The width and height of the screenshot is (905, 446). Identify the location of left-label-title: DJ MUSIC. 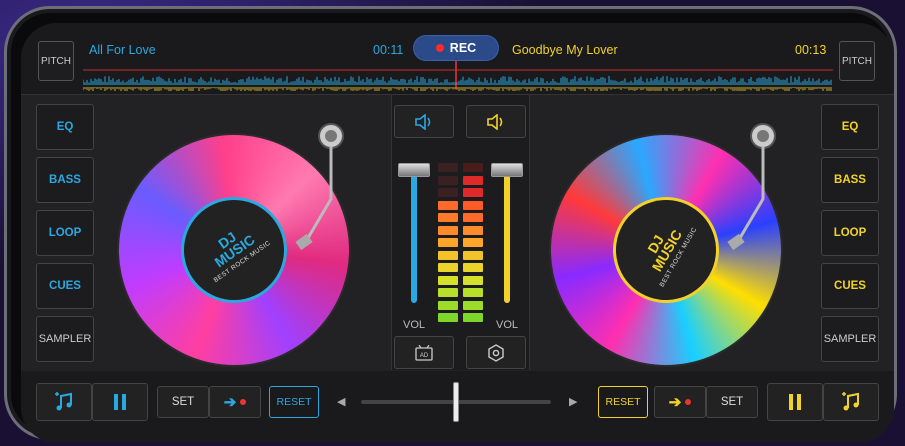
(234, 249).